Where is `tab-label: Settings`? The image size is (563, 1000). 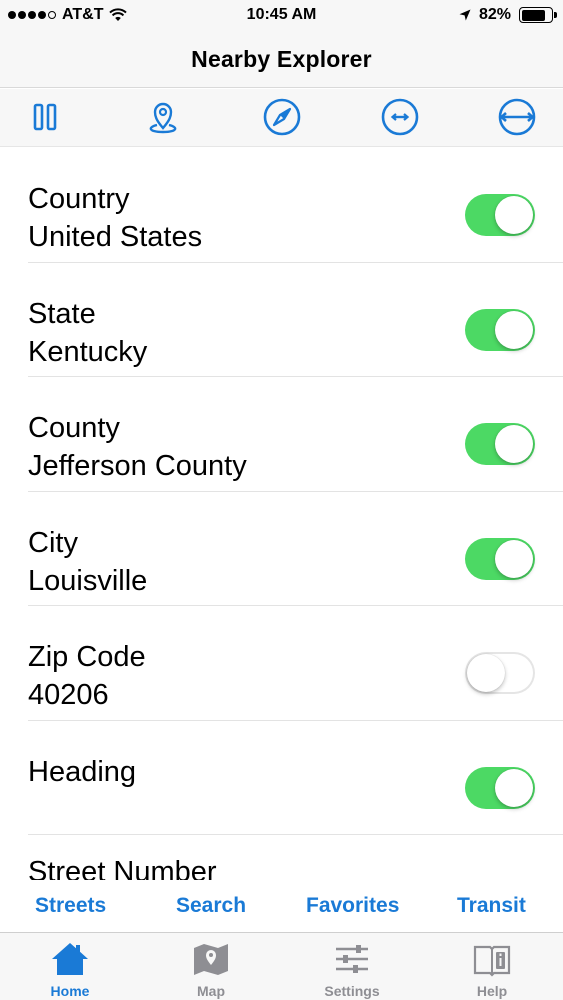 tab-label: Settings is located at coordinates (352, 991).